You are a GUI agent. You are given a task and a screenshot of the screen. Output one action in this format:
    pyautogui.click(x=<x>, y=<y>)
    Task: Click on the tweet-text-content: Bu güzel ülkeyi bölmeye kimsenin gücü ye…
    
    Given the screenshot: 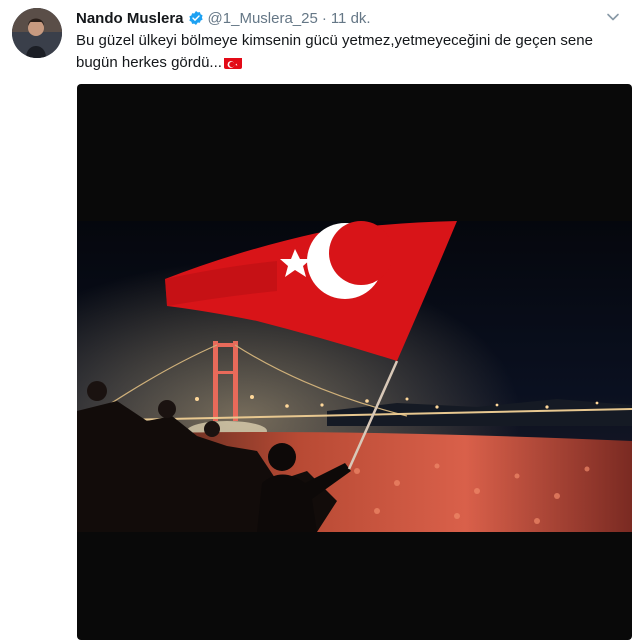 What is the action you would take?
    pyautogui.click(x=334, y=51)
    